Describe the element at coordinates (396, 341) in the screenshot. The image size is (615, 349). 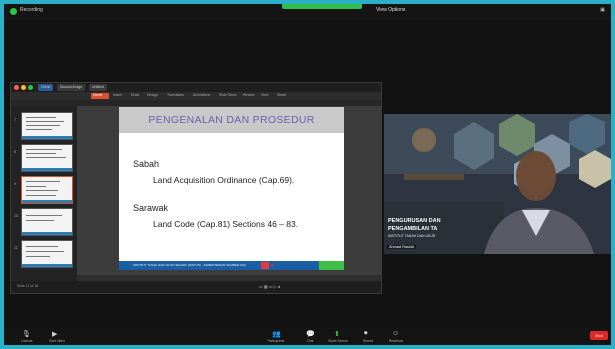
I see `reactions-label: Reactions` at that location.